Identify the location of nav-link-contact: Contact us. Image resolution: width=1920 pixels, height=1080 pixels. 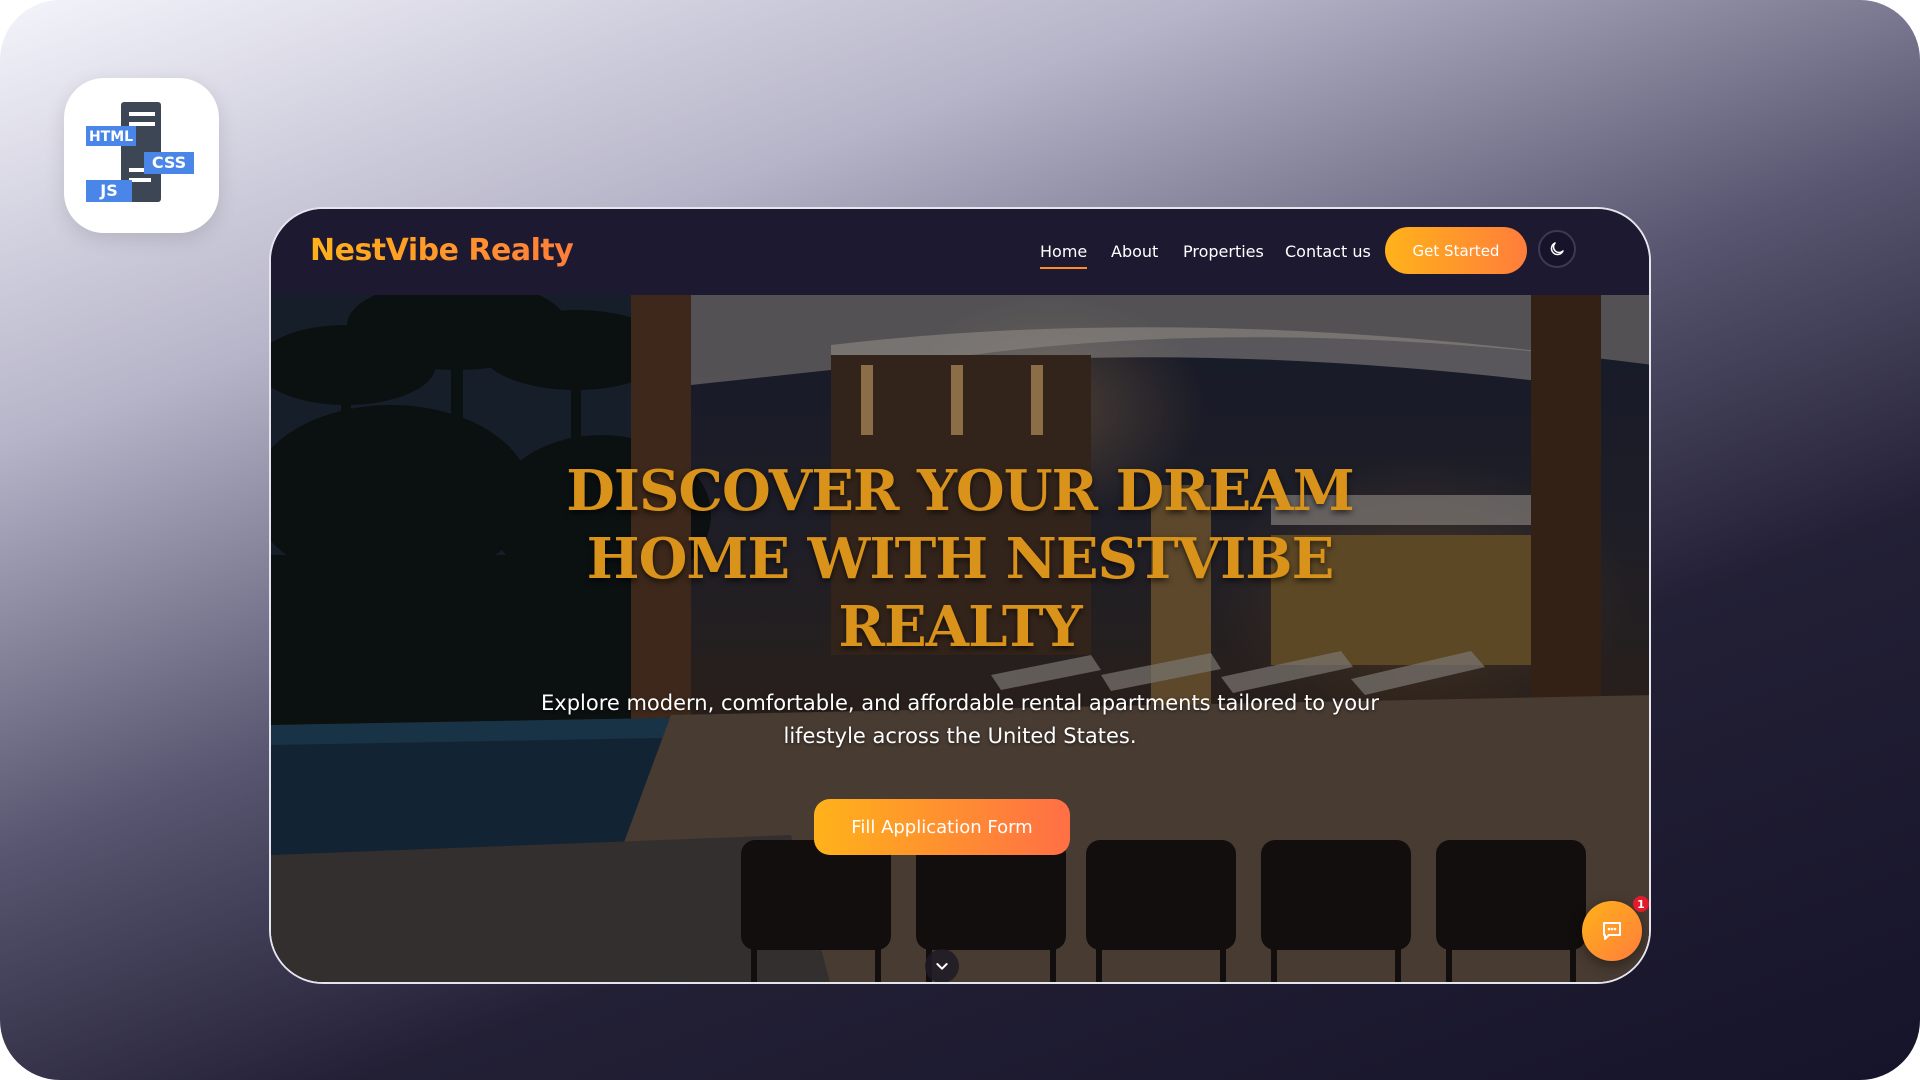
(1328, 251).